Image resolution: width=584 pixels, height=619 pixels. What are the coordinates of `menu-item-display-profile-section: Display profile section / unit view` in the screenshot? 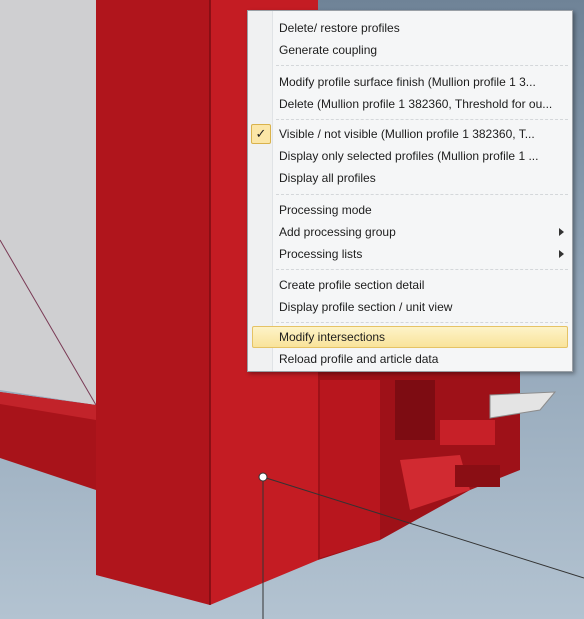 It's located at (410, 307).